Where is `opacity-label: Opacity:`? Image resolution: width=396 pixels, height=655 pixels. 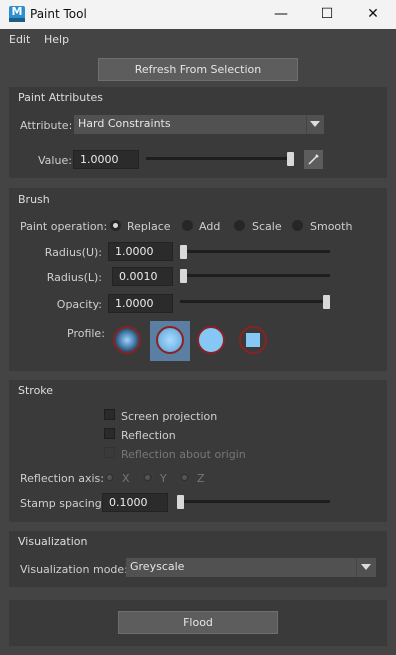
opacity-label: Opacity: is located at coordinates (79, 304).